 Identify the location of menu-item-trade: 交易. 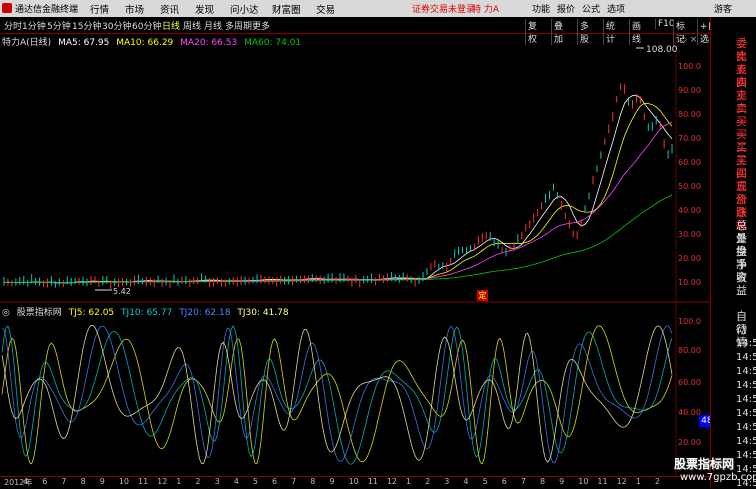
(325, 9).